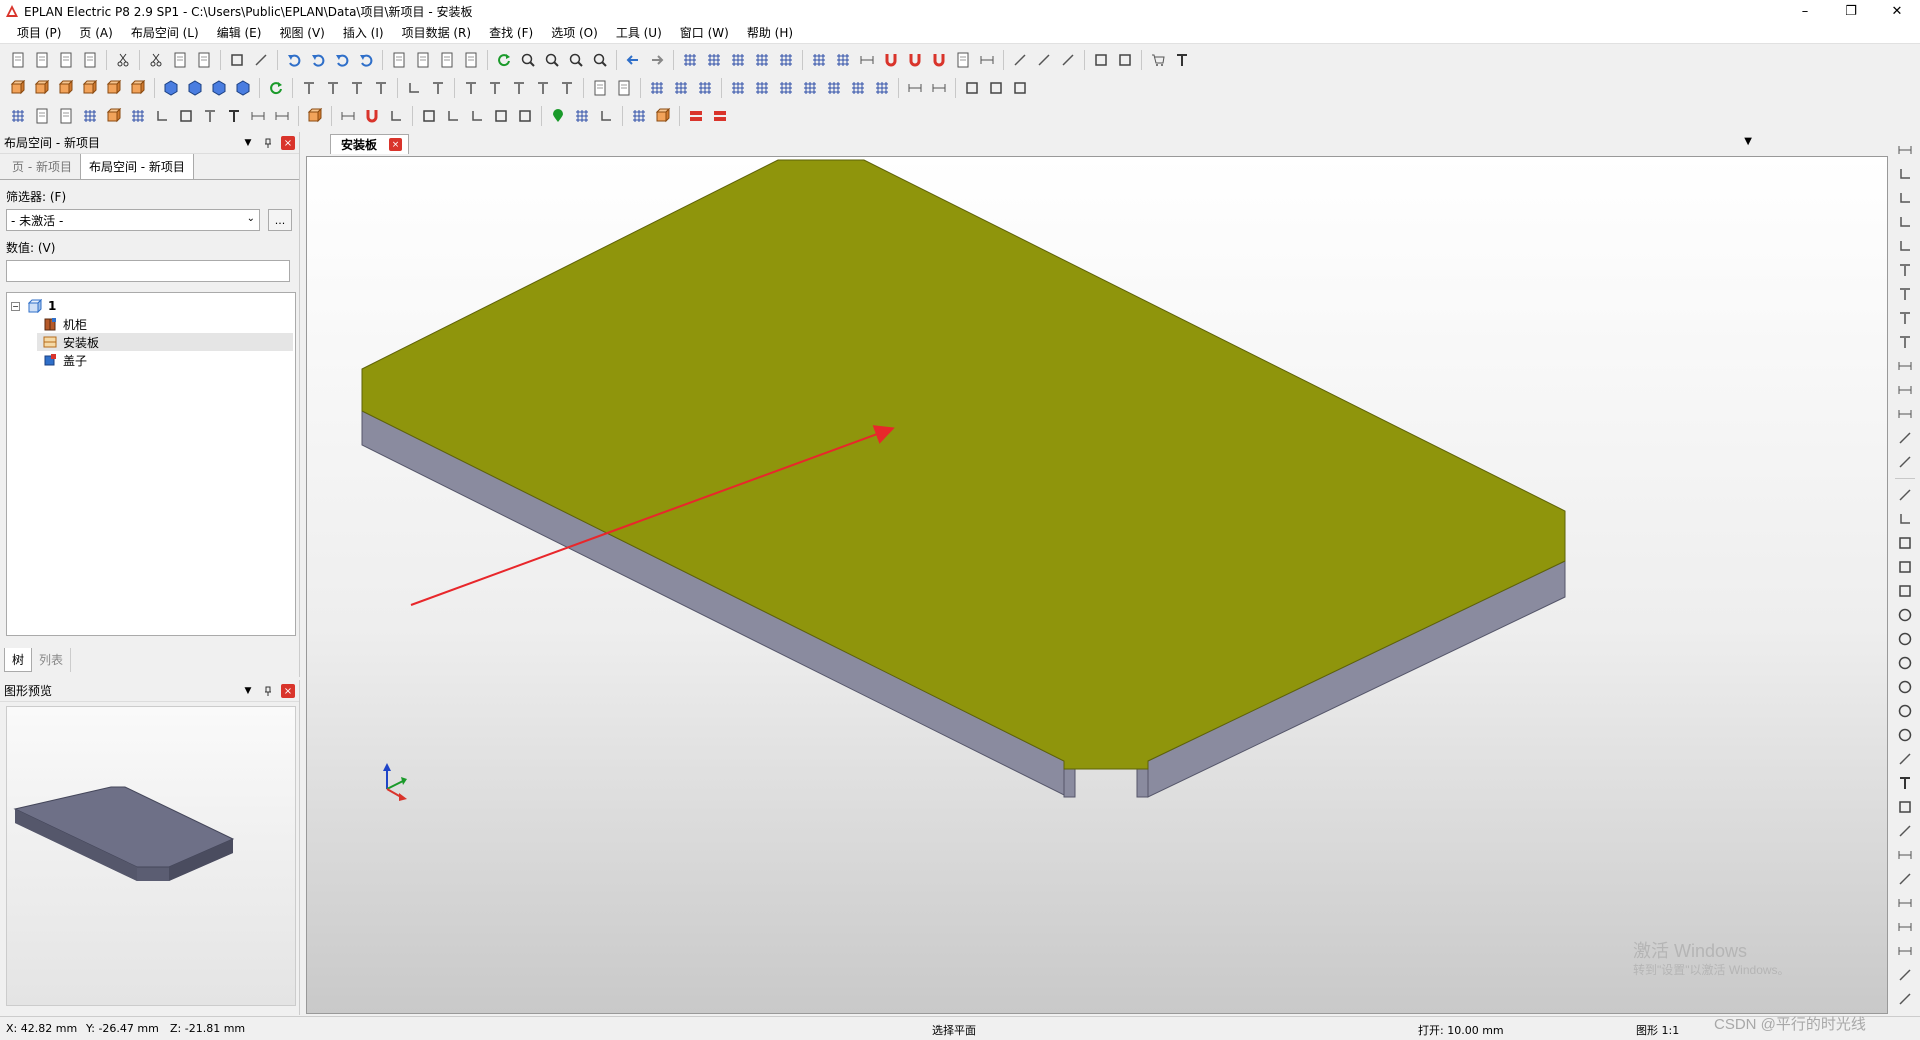 This screenshot has height=1040, width=1920. What do you see at coordinates (165, 342) in the screenshot?
I see `tree-node-mounting-plate: 安装板` at bounding box center [165, 342].